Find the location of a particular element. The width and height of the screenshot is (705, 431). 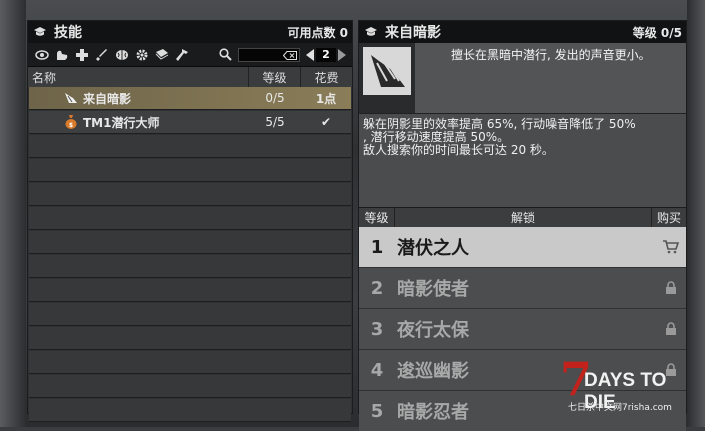

next-page-icon is located at coordinates (342, 54).